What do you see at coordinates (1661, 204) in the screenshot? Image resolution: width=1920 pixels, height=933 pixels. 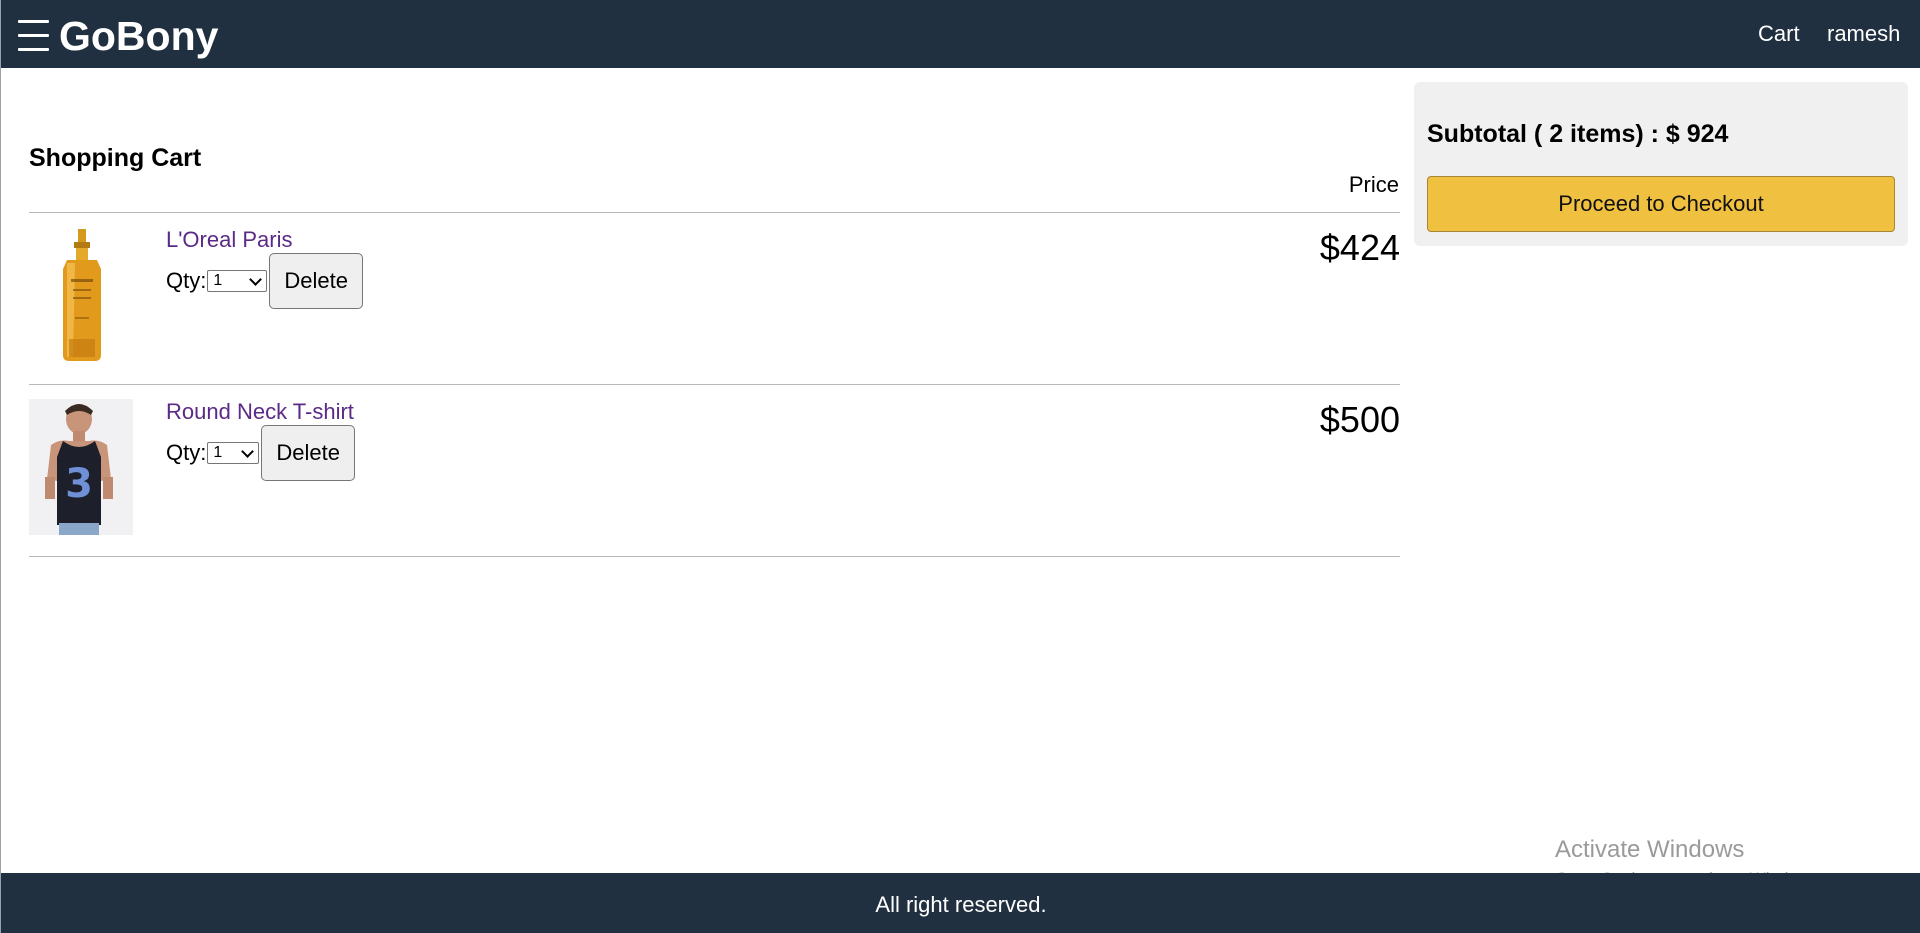 I see `proceed-to-checkout-button: Proceed to Checkout` at bounding box center [1661, 204].